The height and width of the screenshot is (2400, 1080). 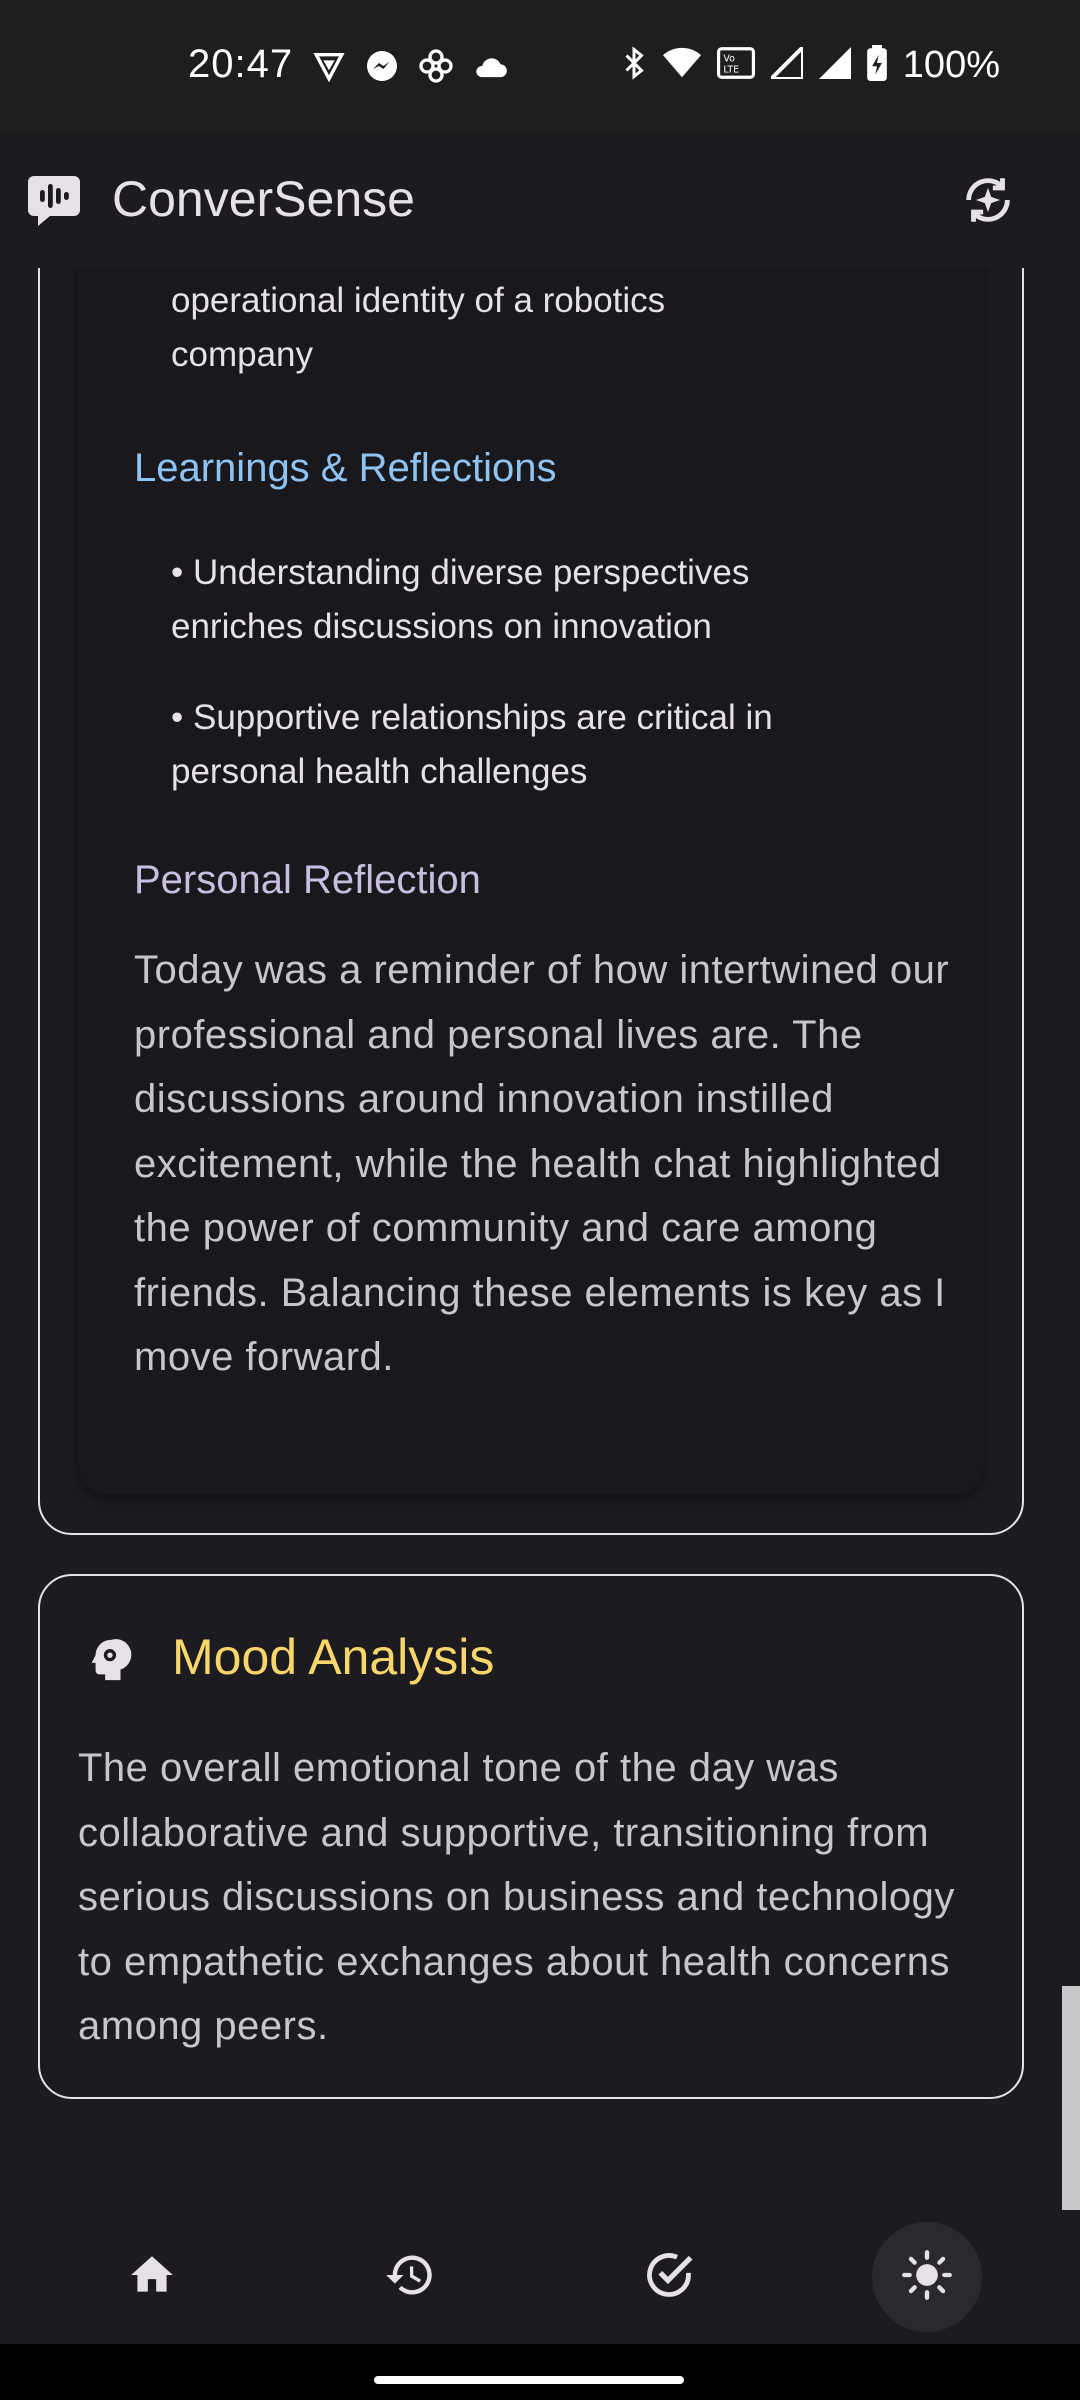 What do you see at coordinates (810, 64) in the screenshot?
I see `status-system-icons: Vo LTE 100%` at bounding box center [810, 64].